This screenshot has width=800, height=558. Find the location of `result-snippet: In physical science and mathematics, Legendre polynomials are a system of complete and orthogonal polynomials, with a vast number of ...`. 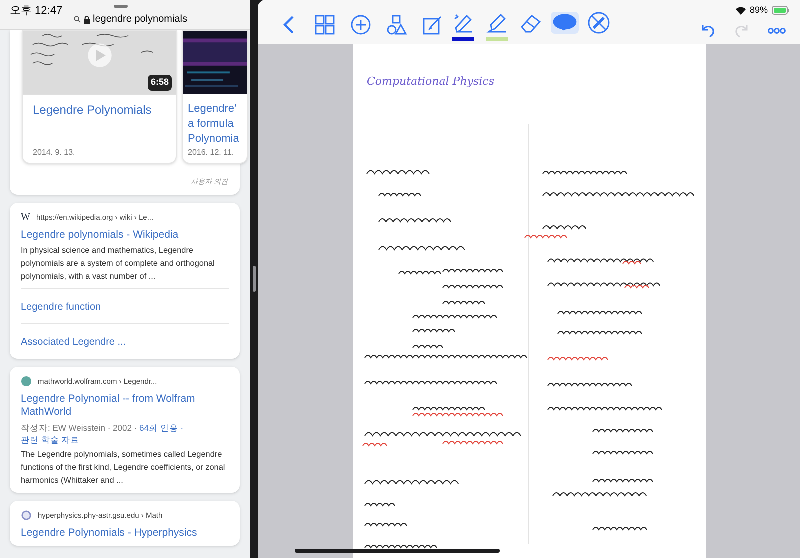

result-snippet: In physical science and mathematics, Legendre polynomials are a system of complete and orthogonal polynomials, with a vast number of ... is located at coordinates (118, 263).